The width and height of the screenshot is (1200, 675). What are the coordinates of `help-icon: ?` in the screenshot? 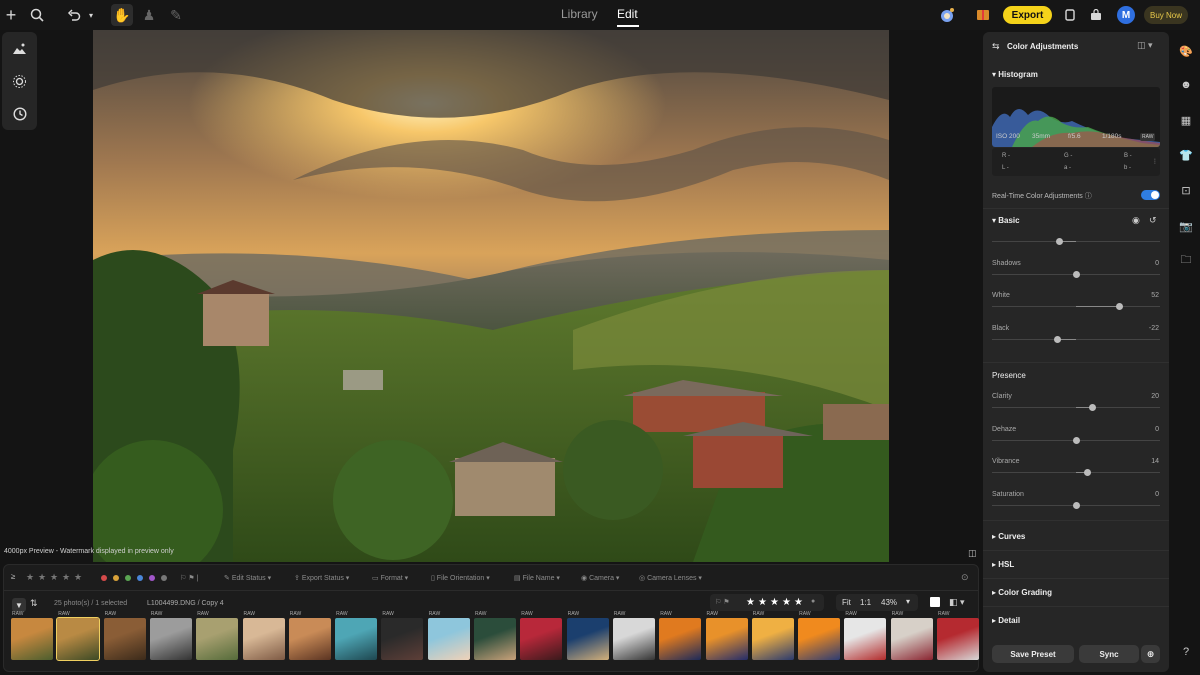 It's located at (1186, 652).